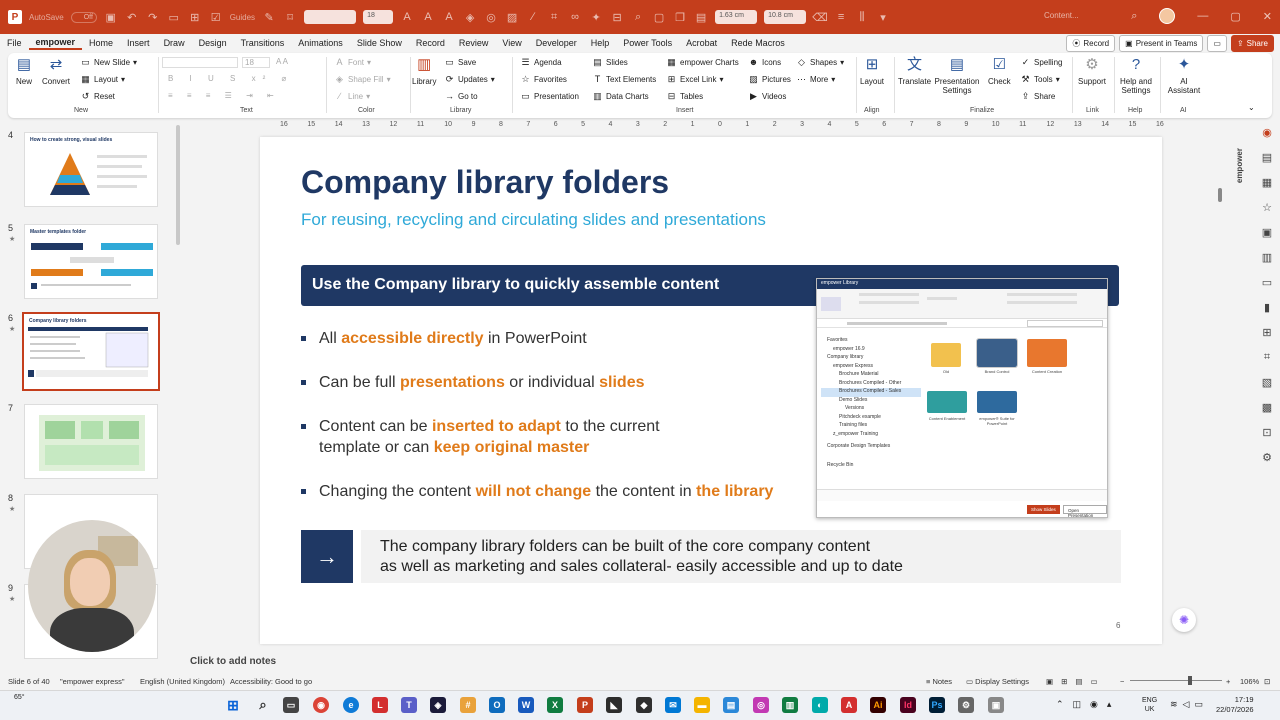  Describe the element at coordinates (610, 62) in the screenshot. I see `slides-button: ▤ Slides` at that location.